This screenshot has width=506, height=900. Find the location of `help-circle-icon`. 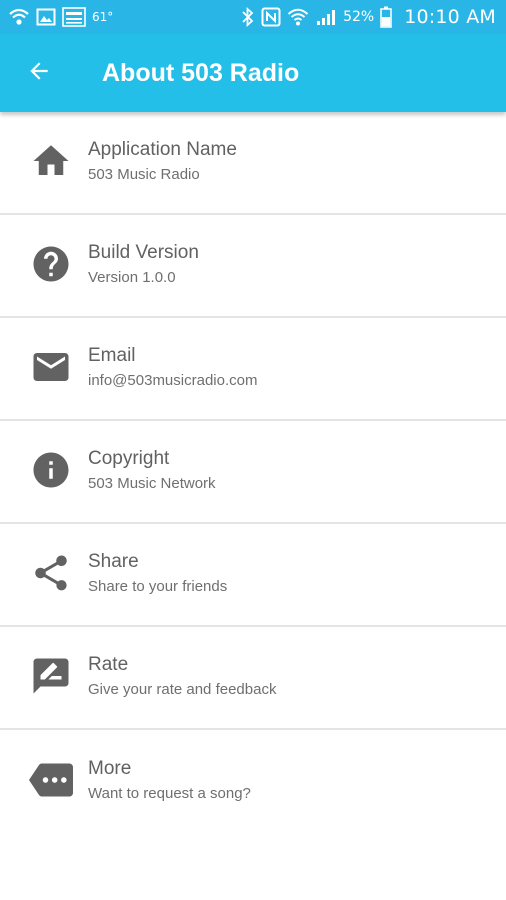

help-circle-icon is located at coordinates (51, 266).